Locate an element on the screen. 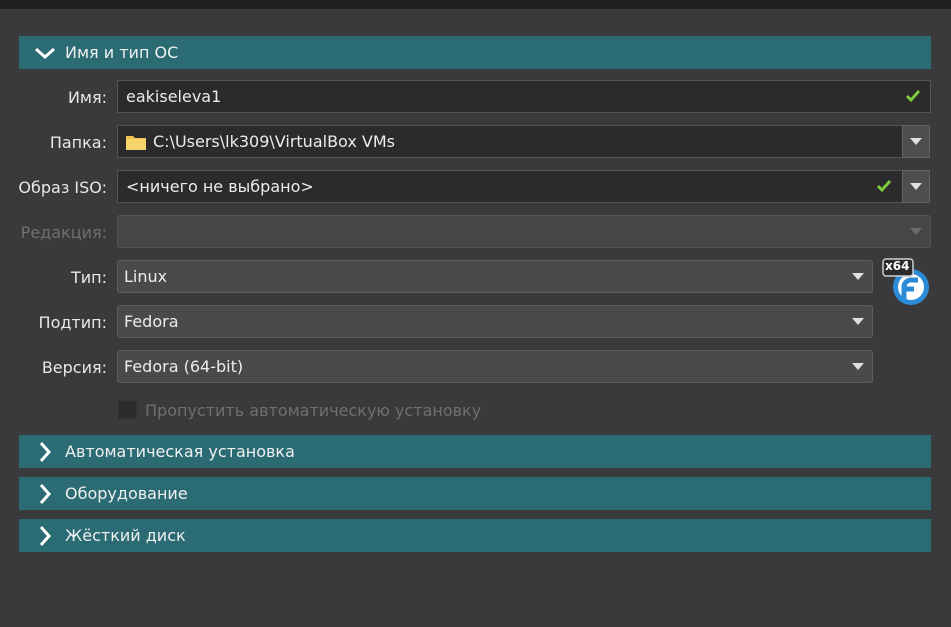  iso-label: Образ ISO: is located at coordinates (62, 187).